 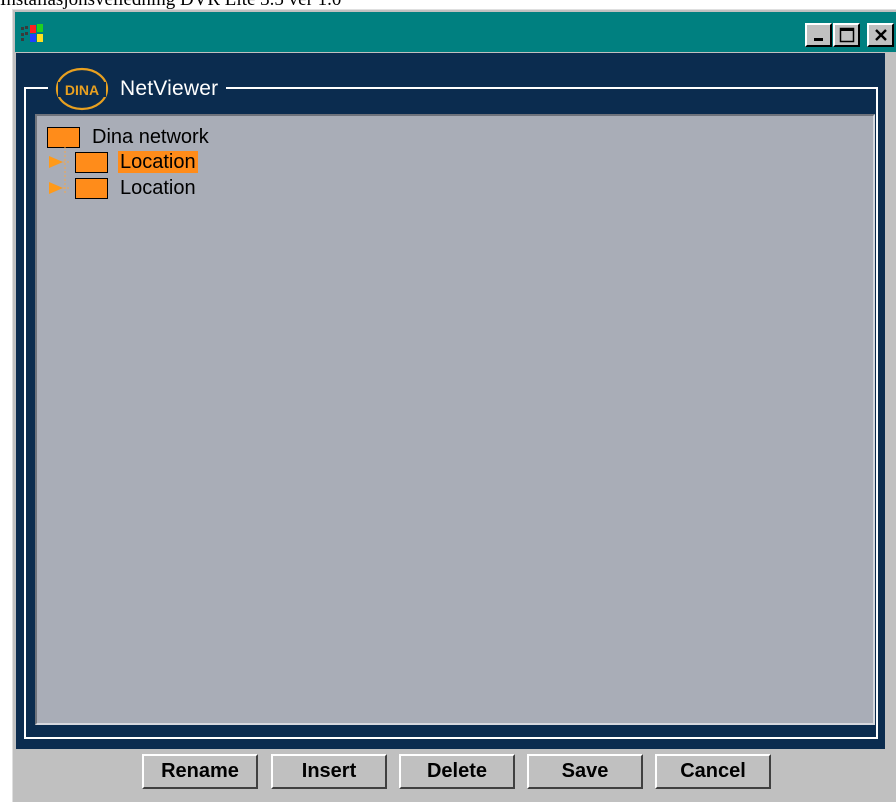 I want to click on close-icon, so click(x=880, y=35).